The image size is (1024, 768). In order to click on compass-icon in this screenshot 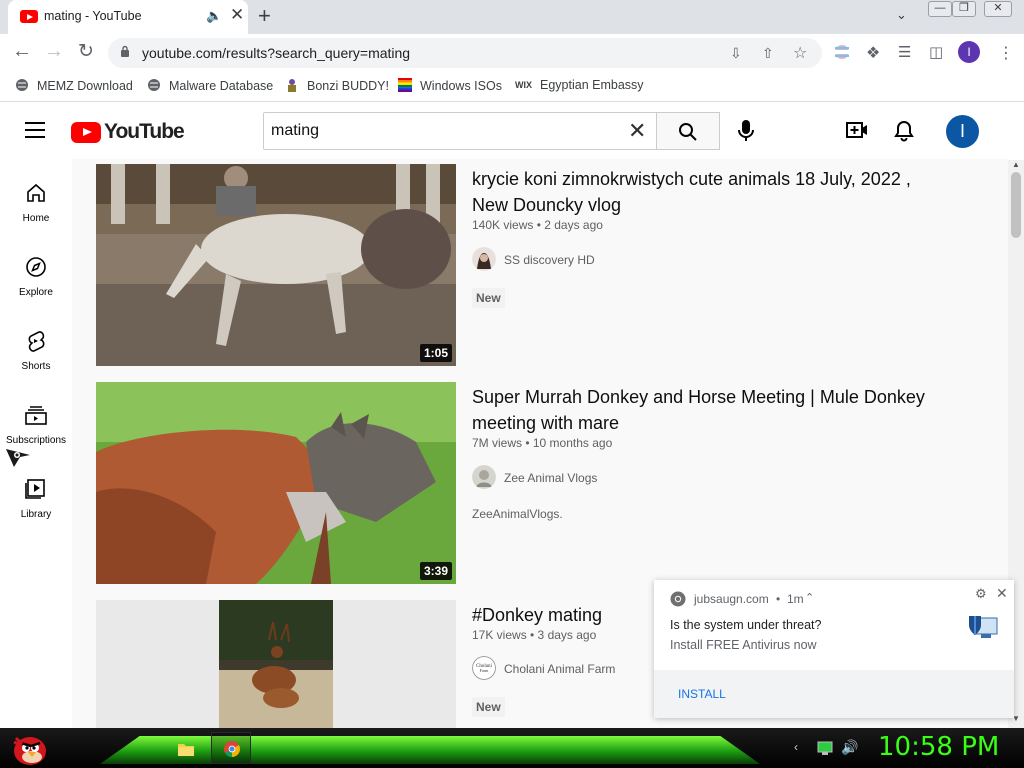, I will do `click(36, 267)`.